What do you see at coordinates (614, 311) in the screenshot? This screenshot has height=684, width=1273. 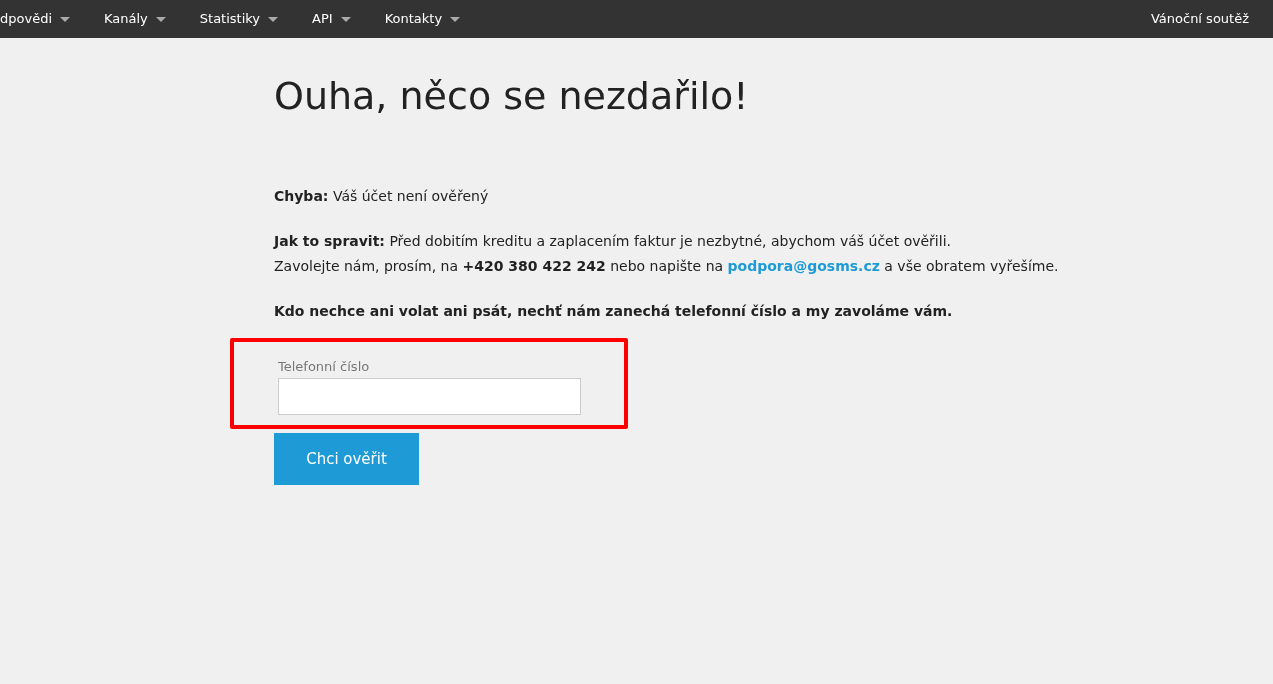 I see `callback-note: Kdo nechce ani volat ani psát, nechť nám zanechá telefonní číslo a my zavoláme vám.` at bounding box center [614, 311].